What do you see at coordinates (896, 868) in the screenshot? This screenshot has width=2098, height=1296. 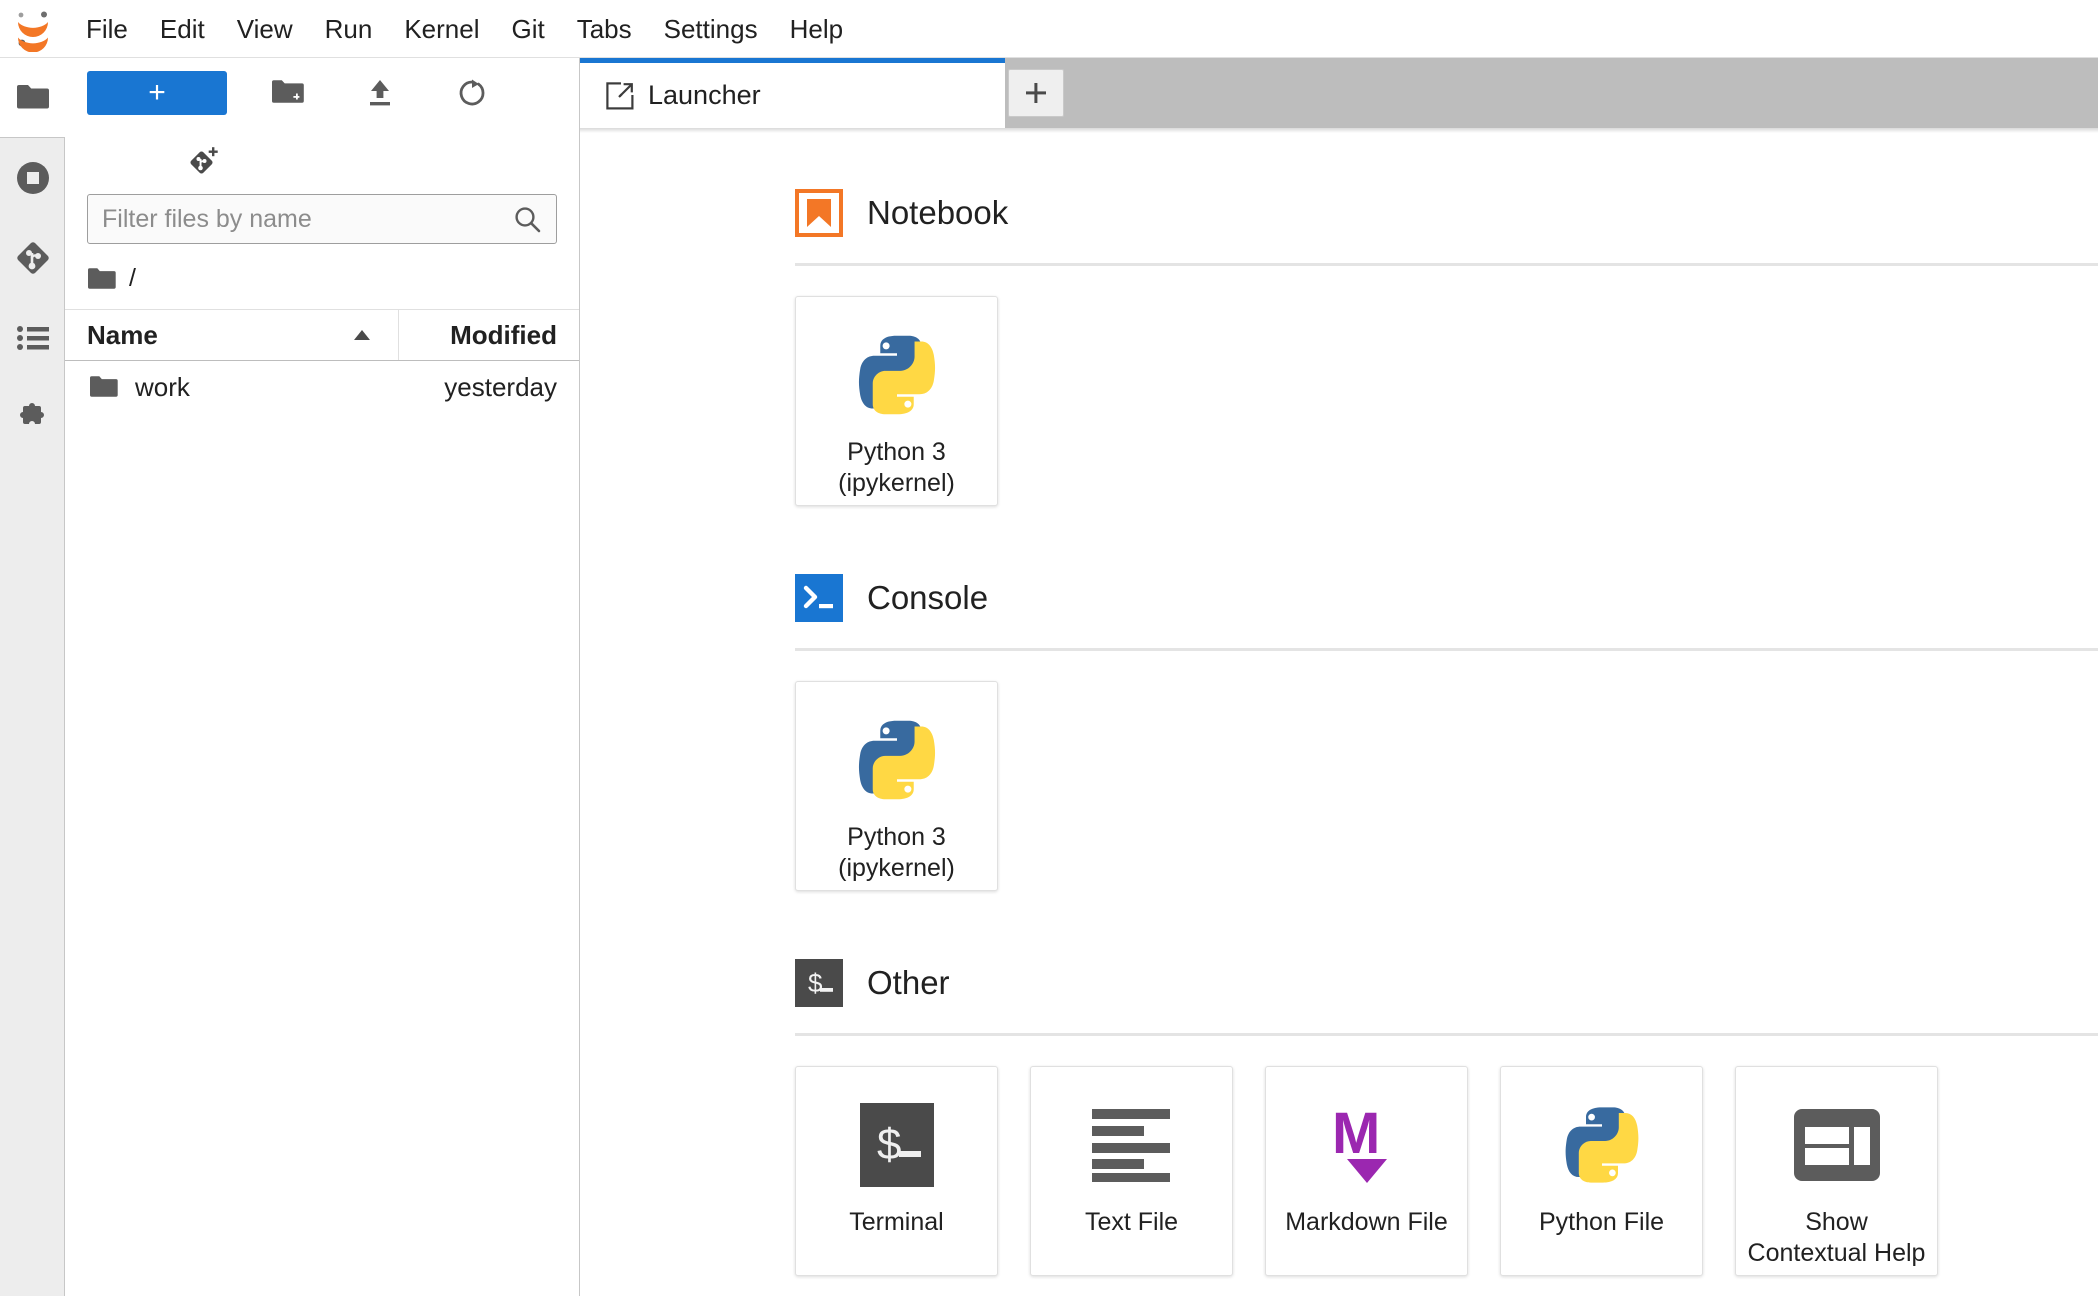 I see `card-label-line2: (ipykernel)` at bounding box center [896, 868].